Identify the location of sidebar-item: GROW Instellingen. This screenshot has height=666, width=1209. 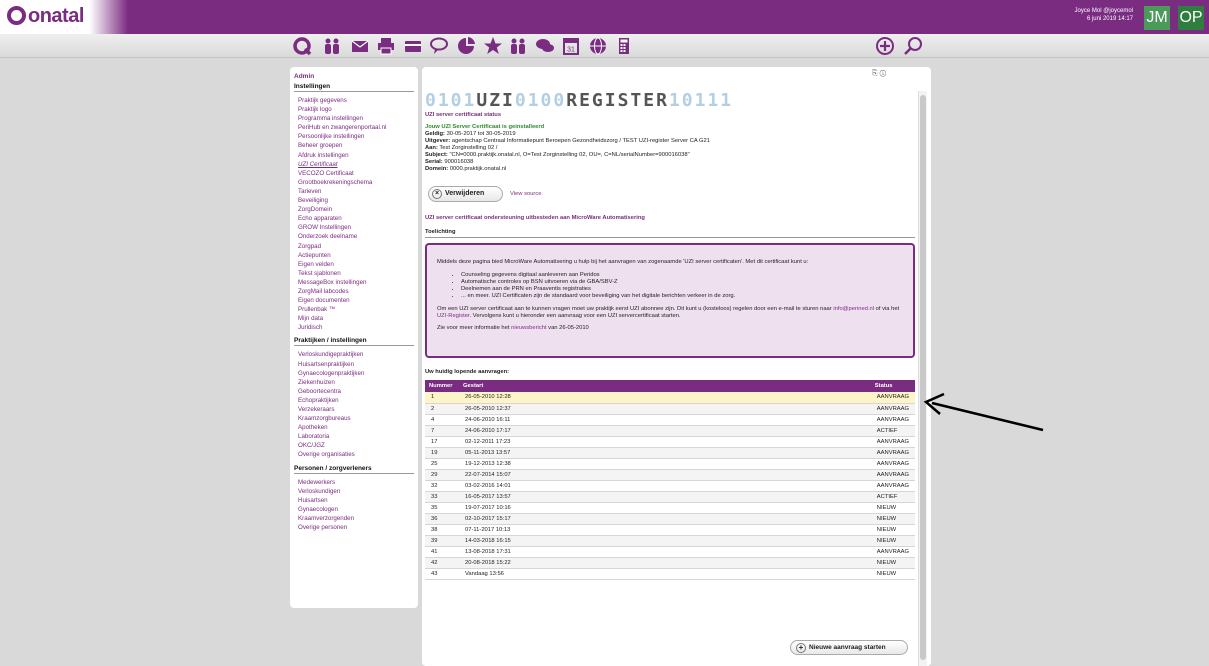
(354, 227).